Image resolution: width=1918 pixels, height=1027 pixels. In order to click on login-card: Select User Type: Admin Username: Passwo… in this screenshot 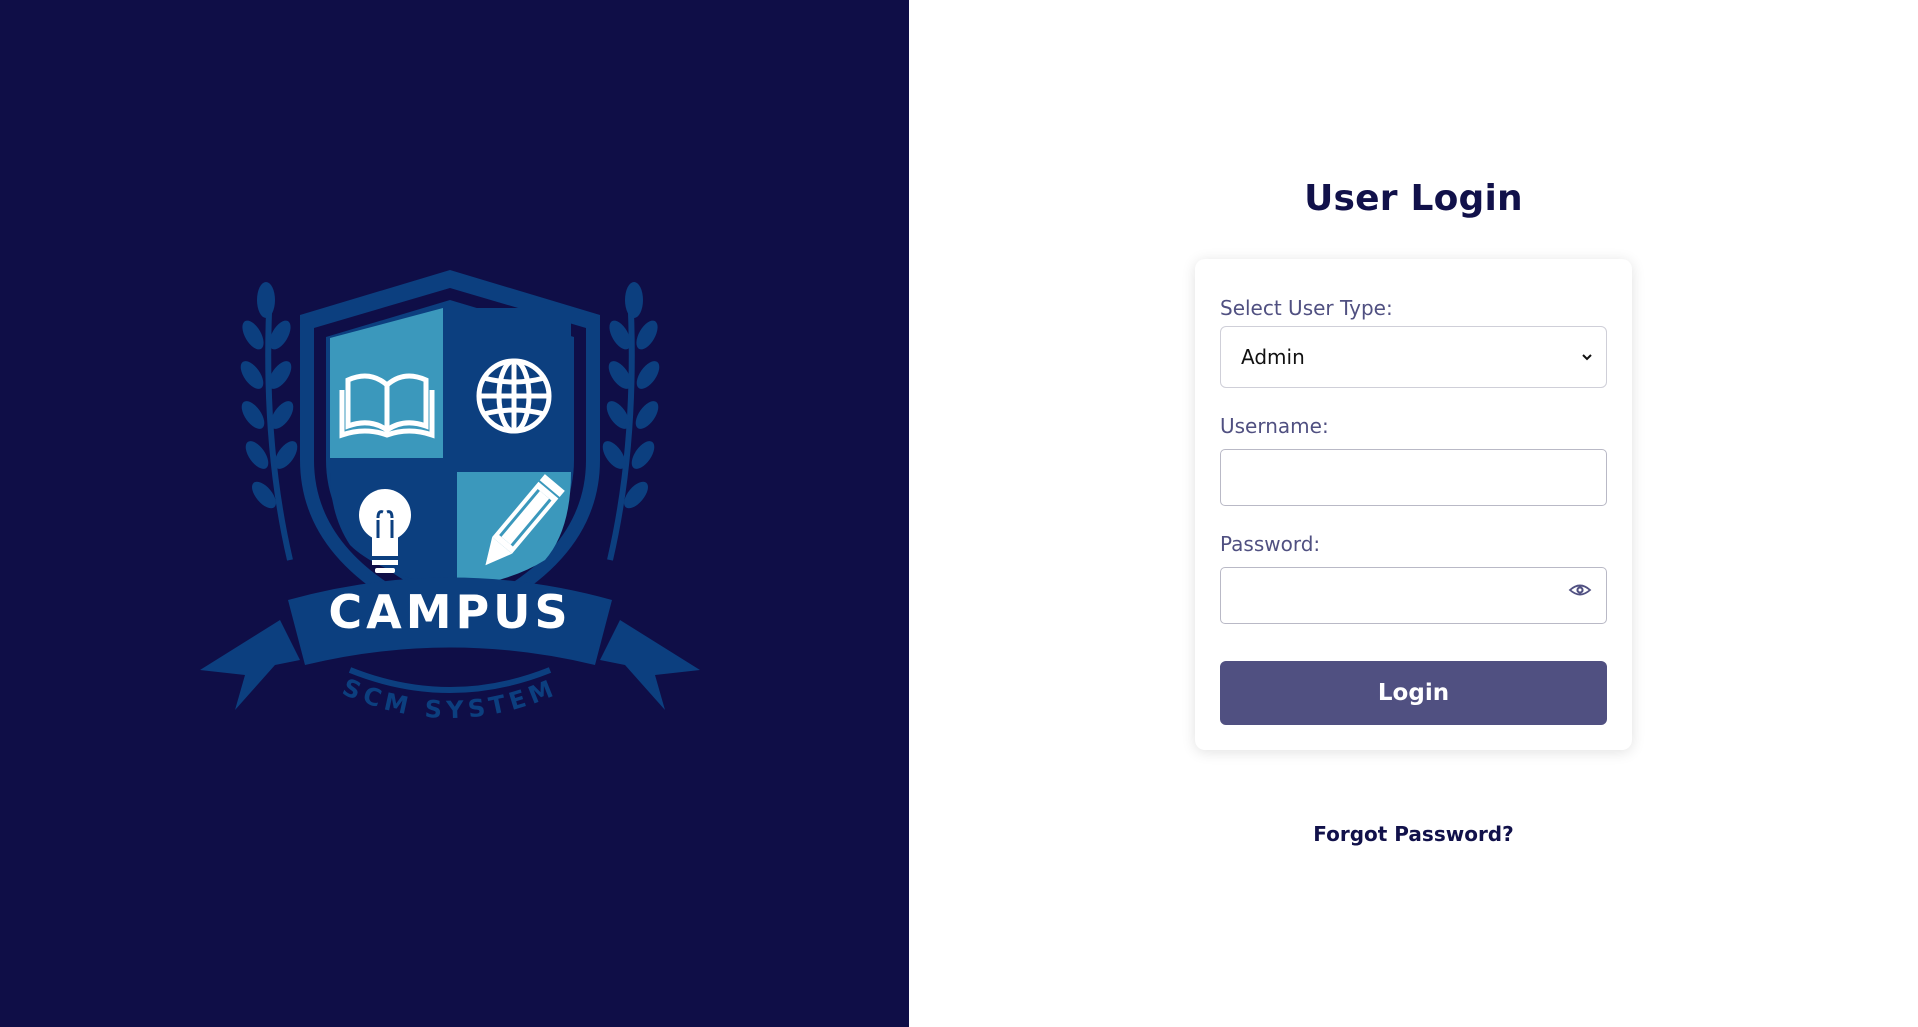, I will do `click(1413, 504)`.